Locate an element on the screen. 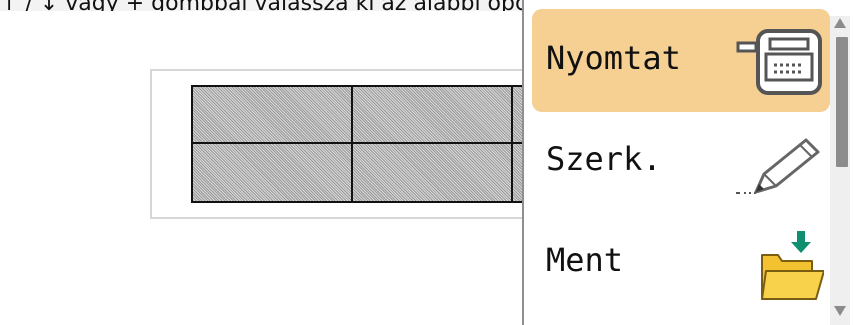 The image size is (853, 325). menu-item-print: Nyomtat is located at coordinates (681, 60).